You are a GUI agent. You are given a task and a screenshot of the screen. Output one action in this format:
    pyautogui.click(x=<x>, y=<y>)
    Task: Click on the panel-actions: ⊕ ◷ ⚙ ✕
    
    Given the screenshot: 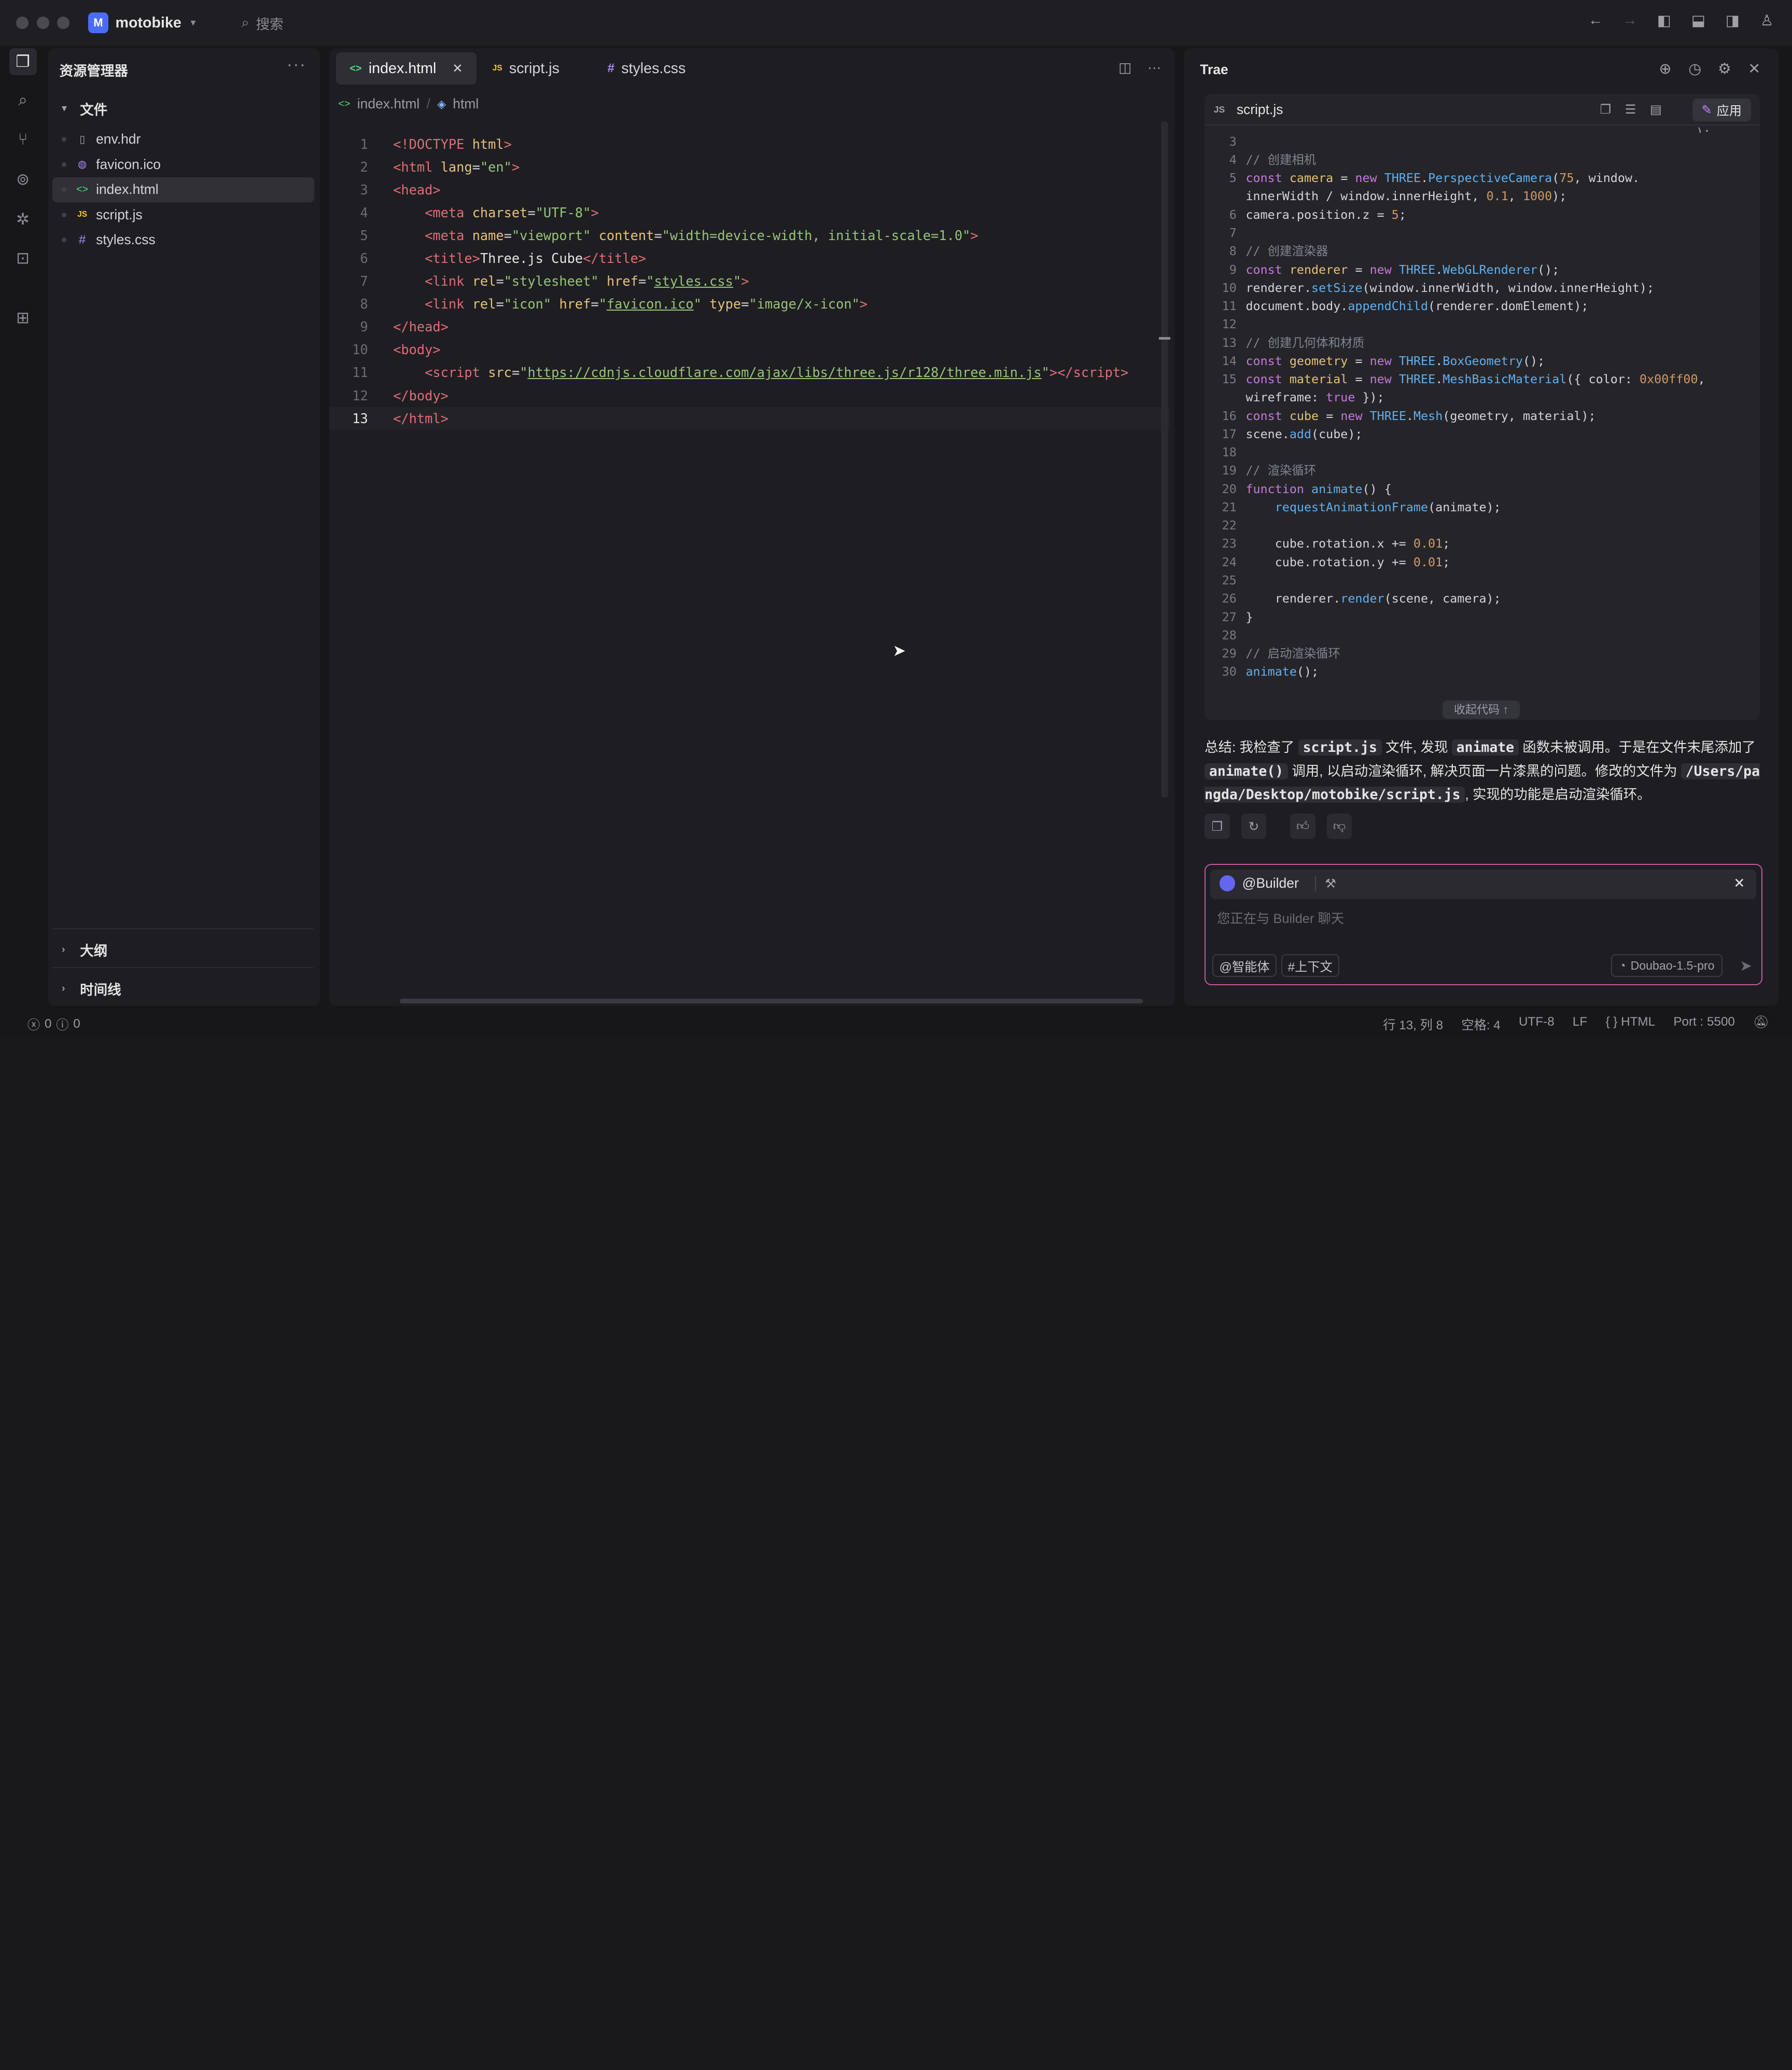 What is the action you would take?
    pyautogui.click(x=1709, y=69)
    